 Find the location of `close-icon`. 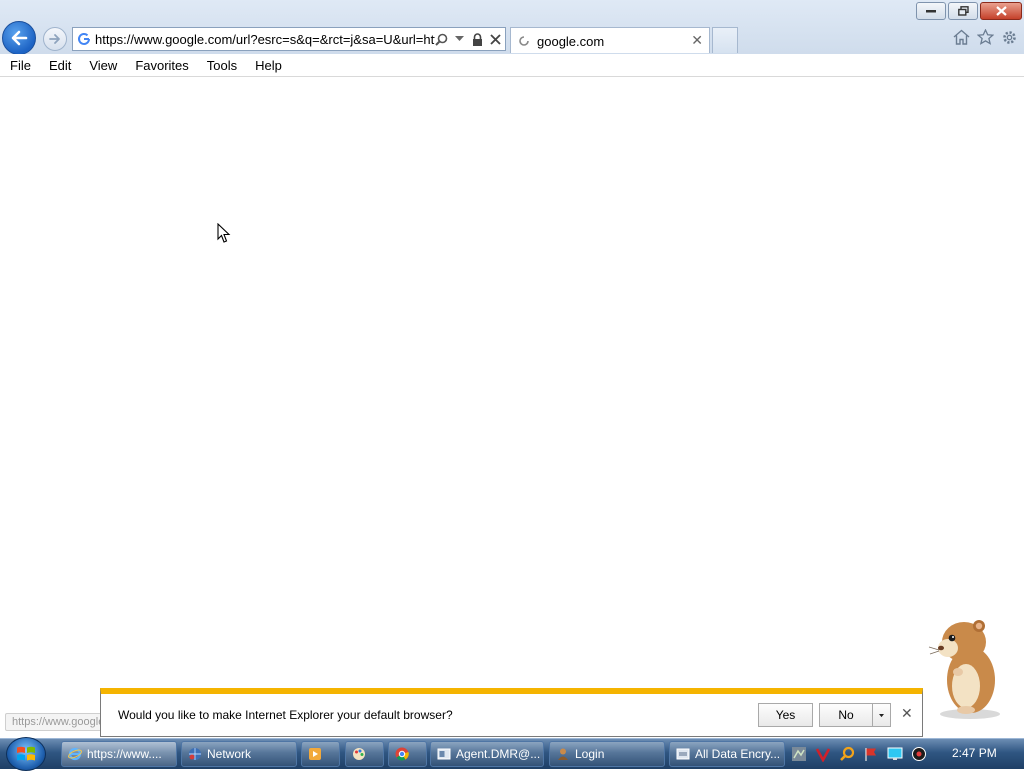

close-icon is located at coordinates (1001, 11).